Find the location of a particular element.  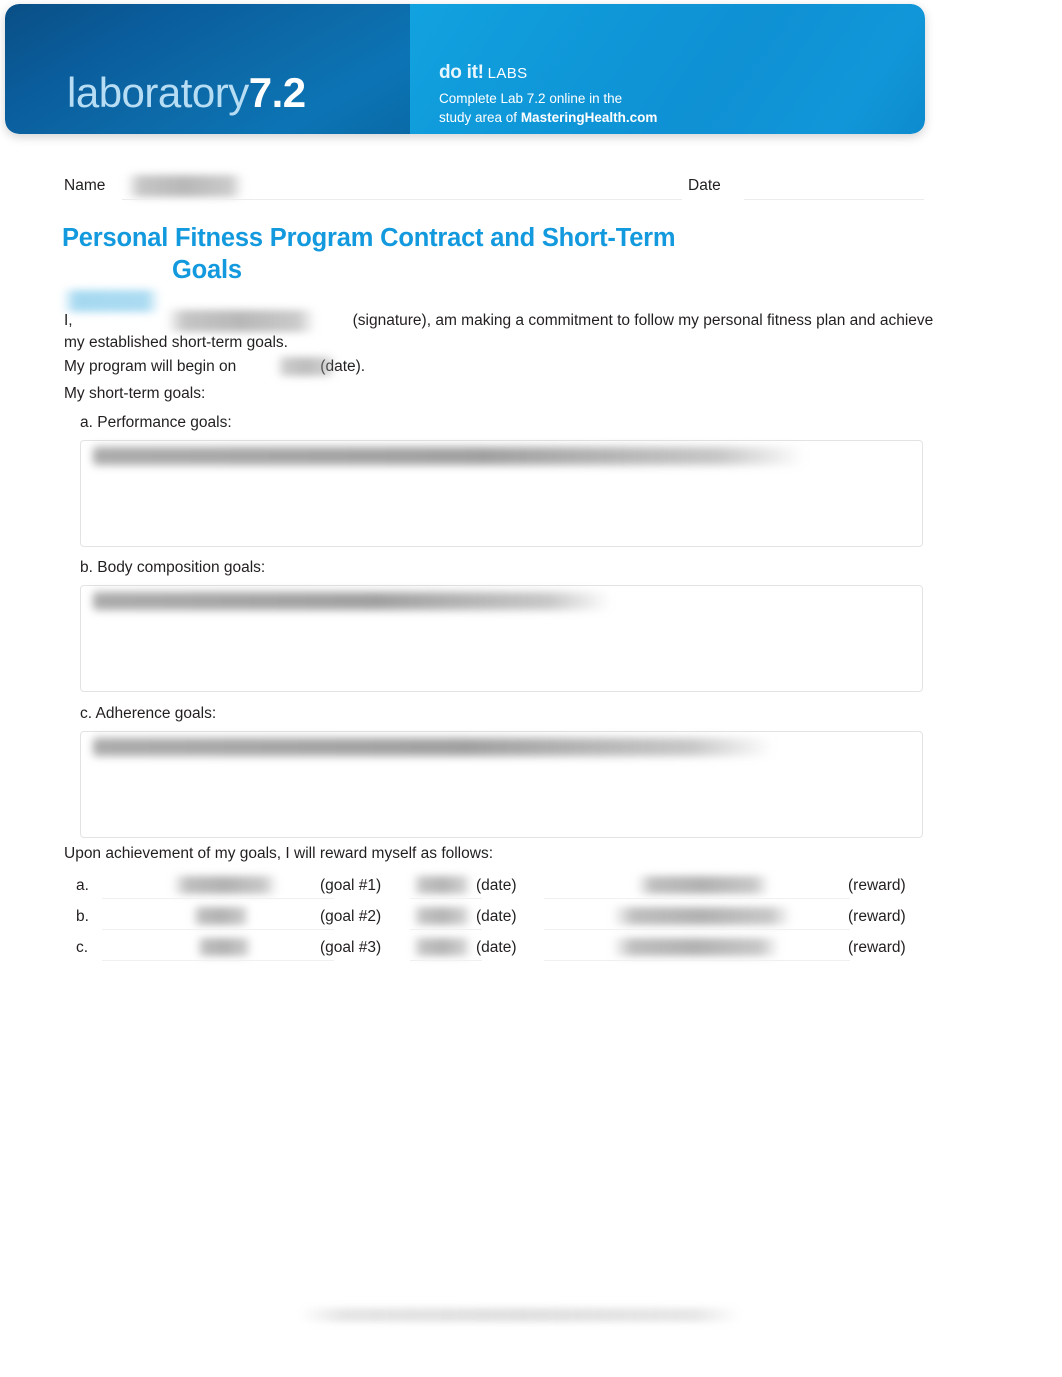

reward-row-letter: b. is located at coordinates (82, 916).